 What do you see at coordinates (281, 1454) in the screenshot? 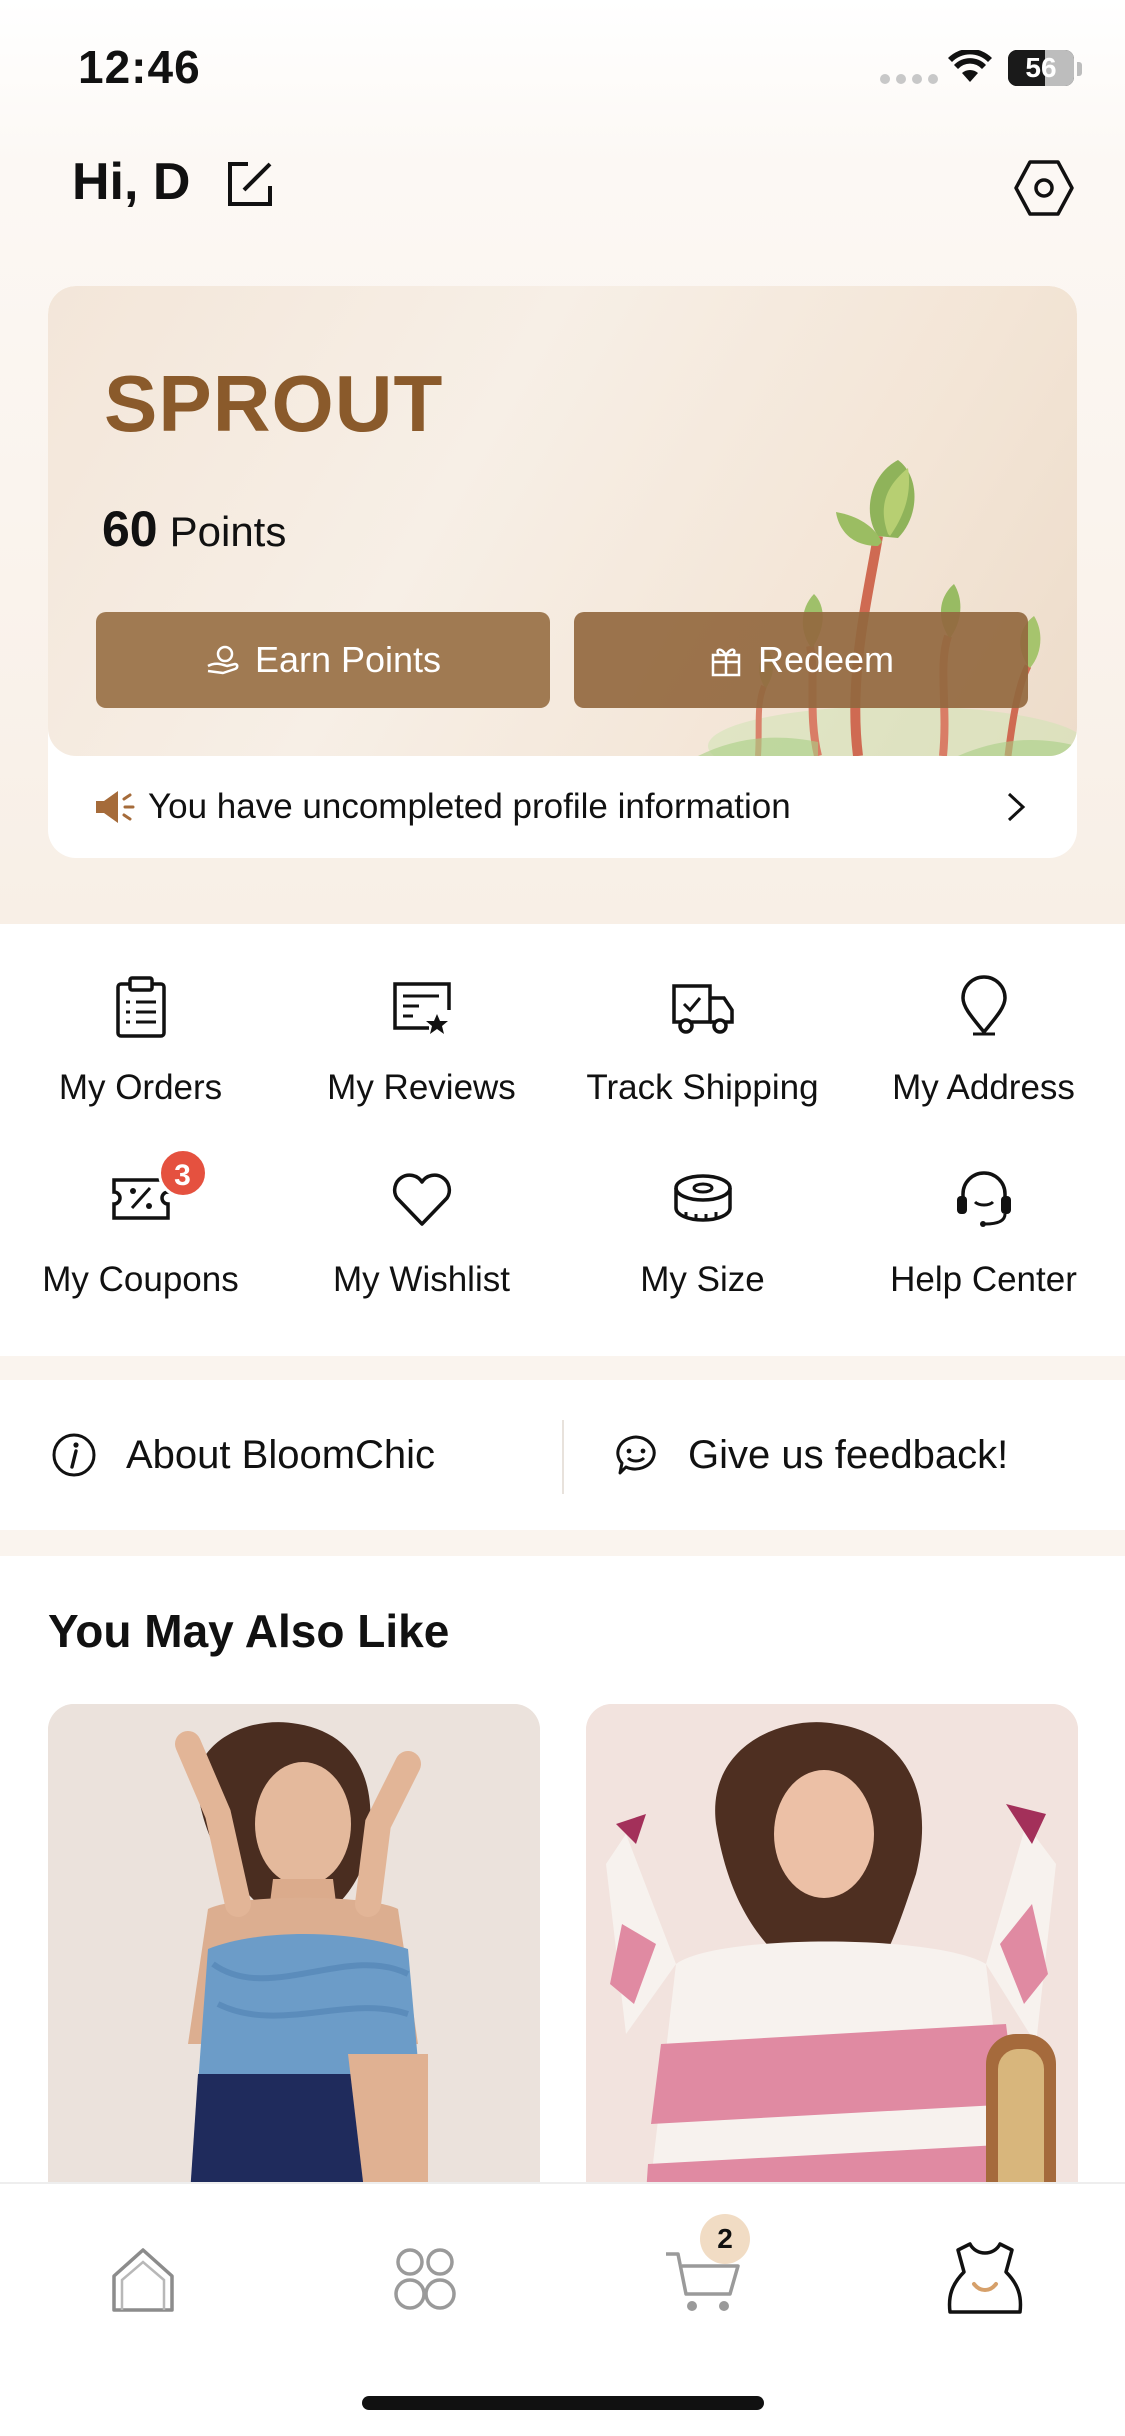
I see `about-label: About BloomChic` at bounding box center [281, 1454].